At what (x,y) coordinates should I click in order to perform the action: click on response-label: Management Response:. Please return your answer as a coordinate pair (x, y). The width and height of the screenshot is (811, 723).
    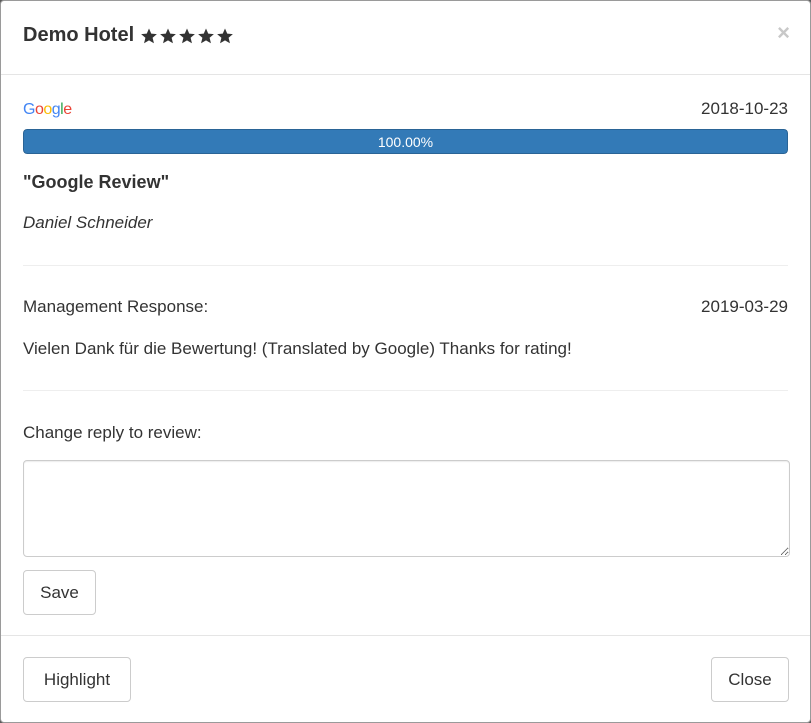
    Looking at the image, I should click on (116, 306).